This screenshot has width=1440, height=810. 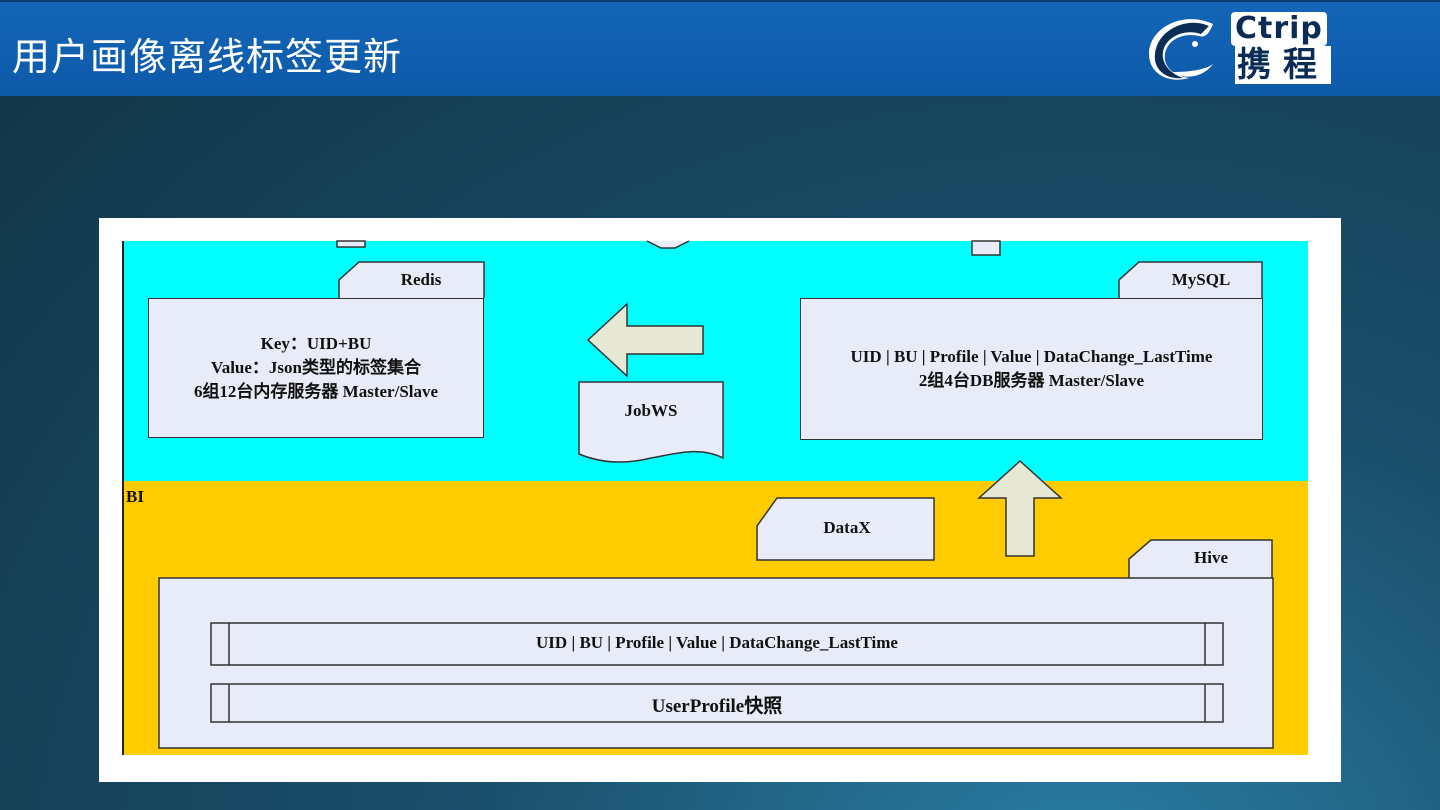 I want to click on logo-text-cn: 携程, so click(x=1283, y=65).